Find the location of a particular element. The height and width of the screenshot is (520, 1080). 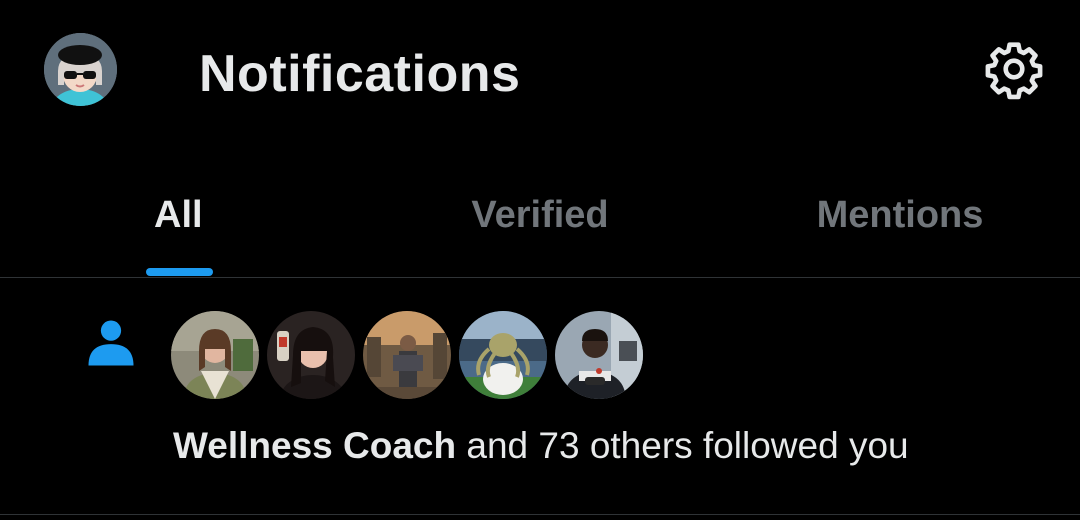

profile-avatar-icon is located at coordinates (80, 69).